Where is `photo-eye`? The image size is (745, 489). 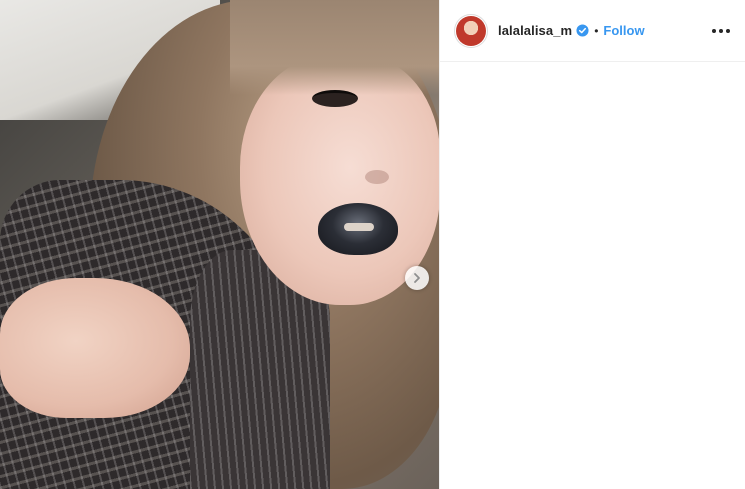
photo-eye is located at coordinates (335, 98).